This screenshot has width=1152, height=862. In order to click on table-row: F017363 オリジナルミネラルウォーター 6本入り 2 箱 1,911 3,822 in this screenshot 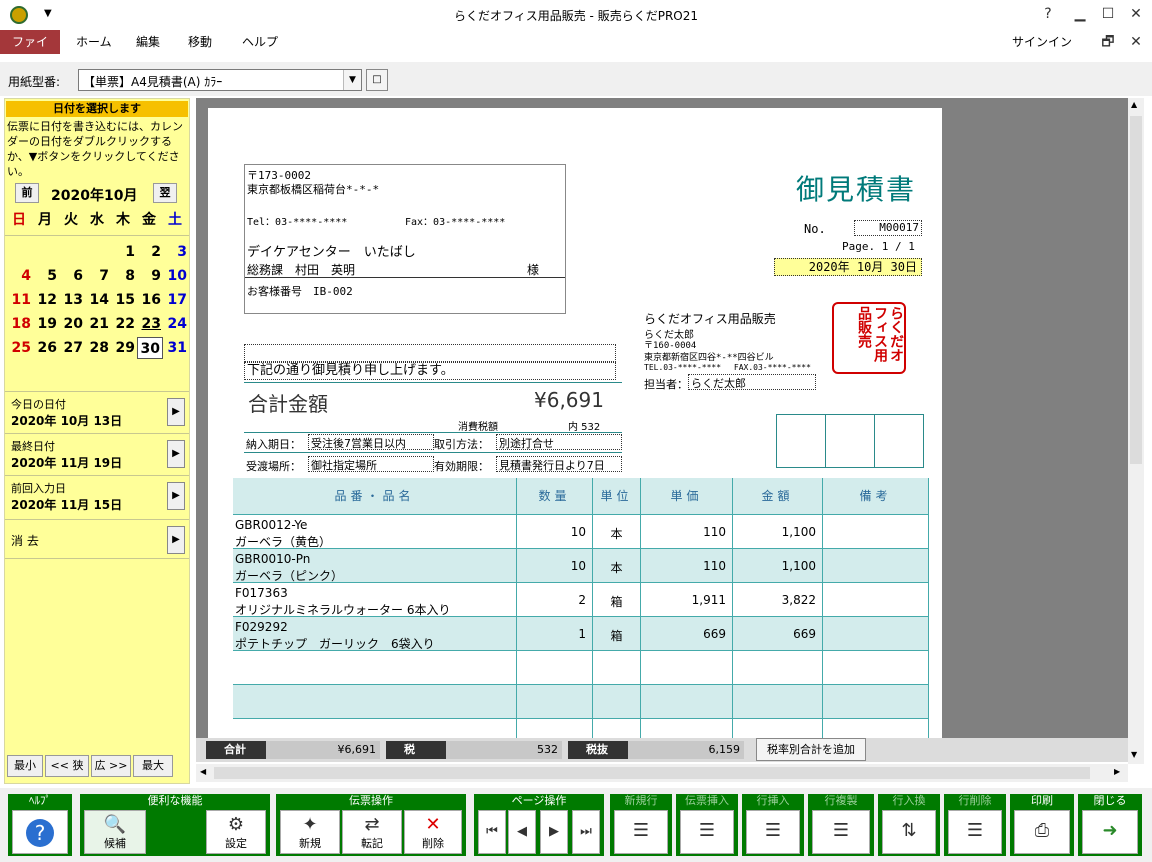, I will do `click(581, 599)`.